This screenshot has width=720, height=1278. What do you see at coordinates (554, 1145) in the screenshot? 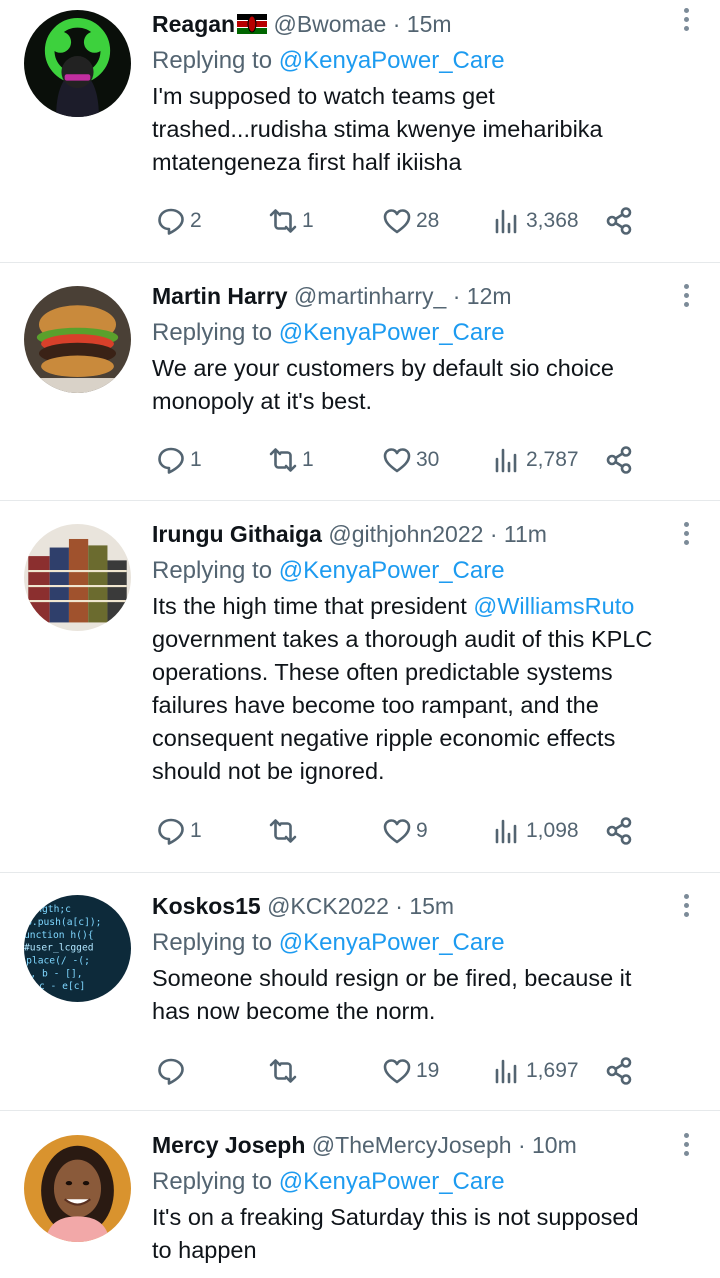
I see `timestamp: 10m` at bounding box center [554, 1145].